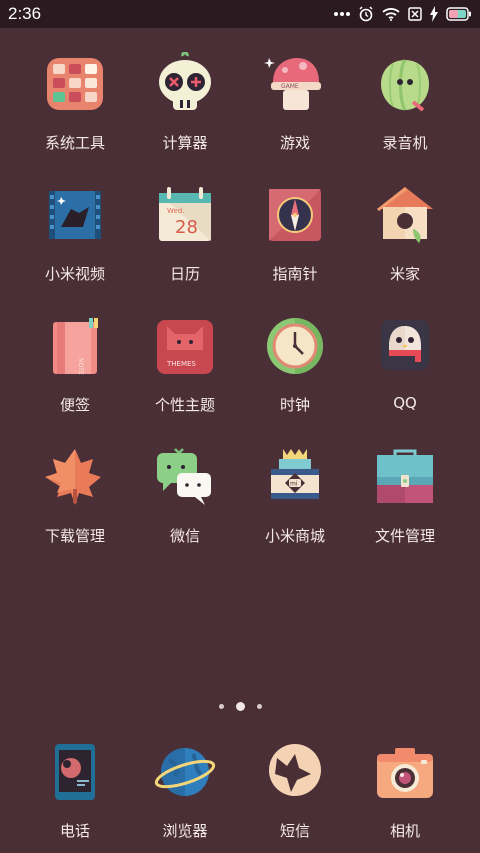  What do you see at coordinates (185, 772) in the screenshot?
I see `browser-icon` at bounding box center [185, 772].